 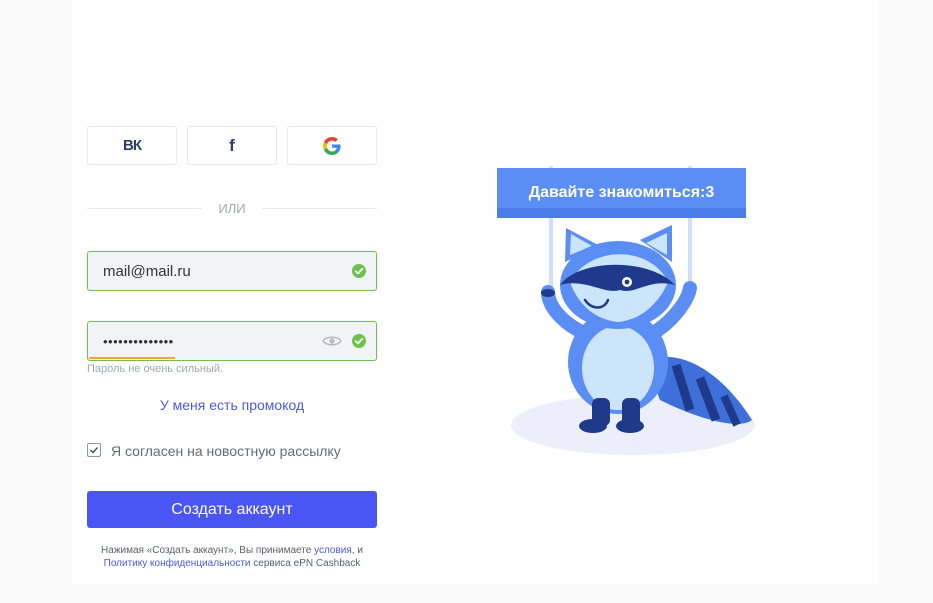 I want to click on google-icon, so click(x=332, y=145).